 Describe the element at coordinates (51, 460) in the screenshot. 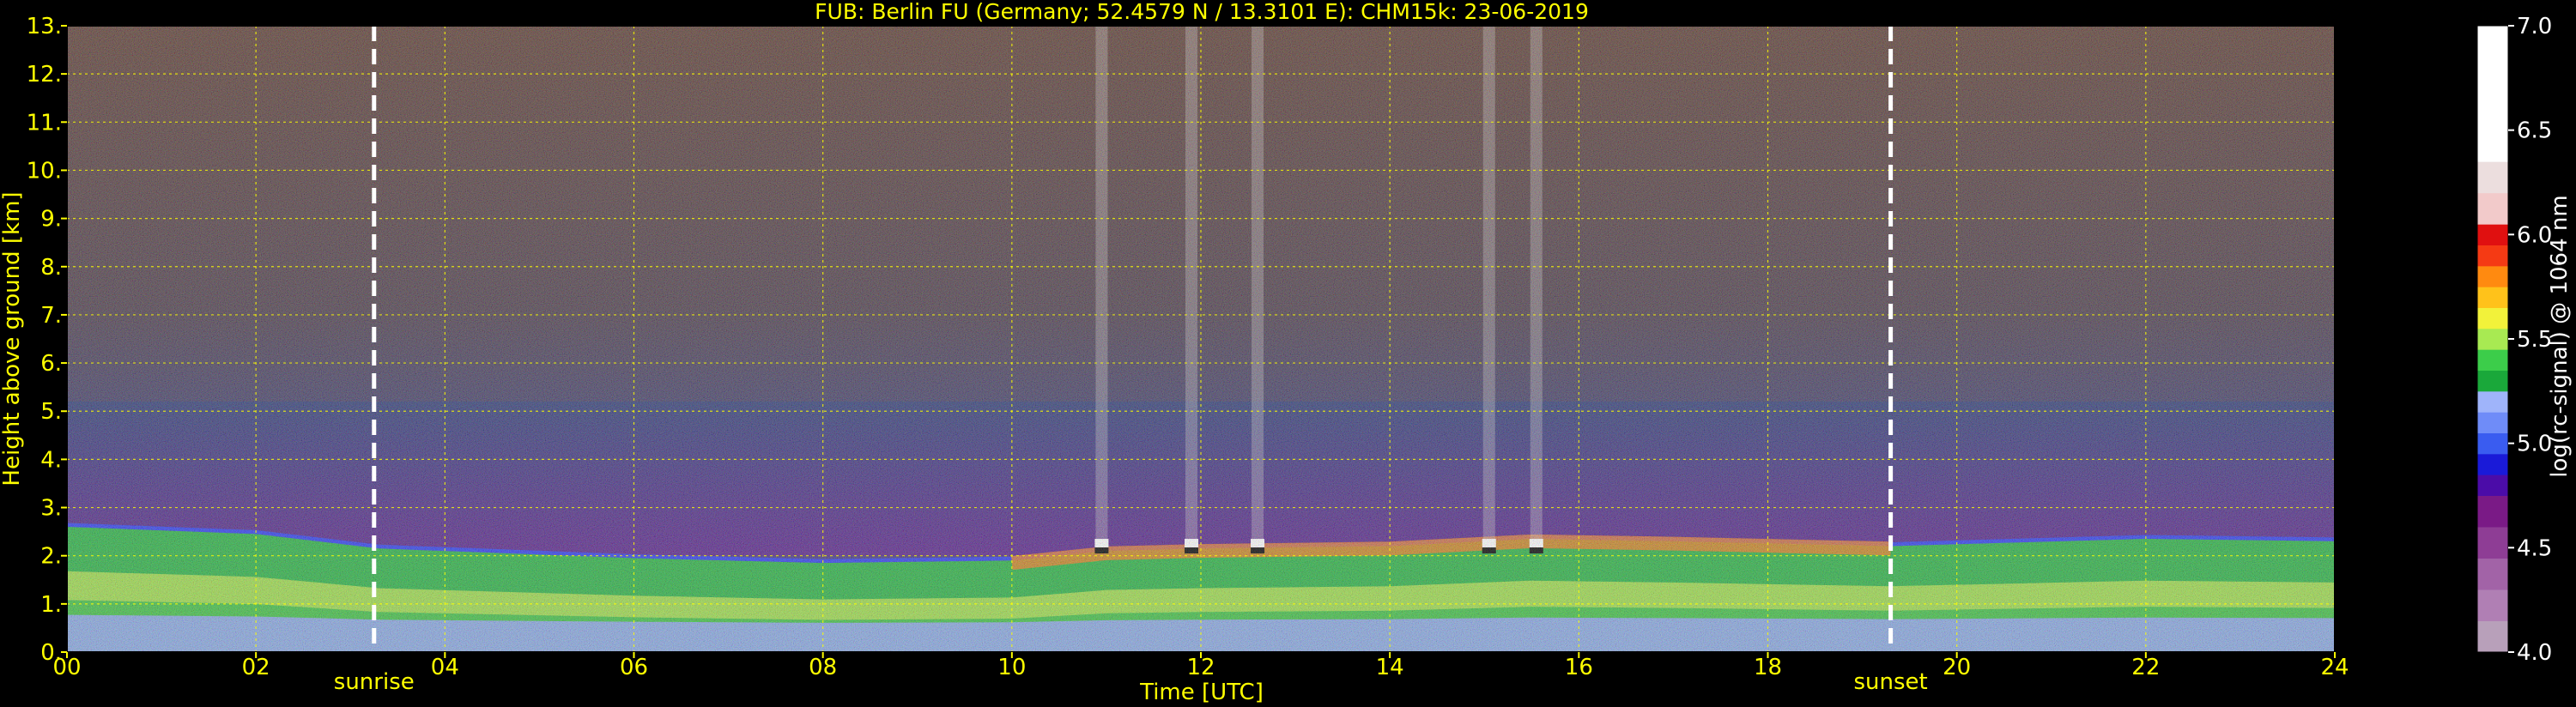

I see `y-tick-label: 4.` at that location.